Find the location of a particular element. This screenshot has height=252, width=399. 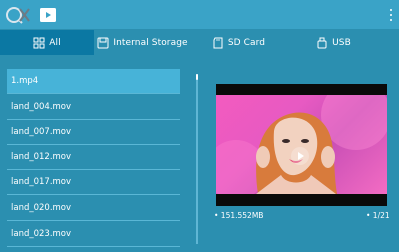

tab-internal-storage: Internal Storage is located at coordinates (142, 42).